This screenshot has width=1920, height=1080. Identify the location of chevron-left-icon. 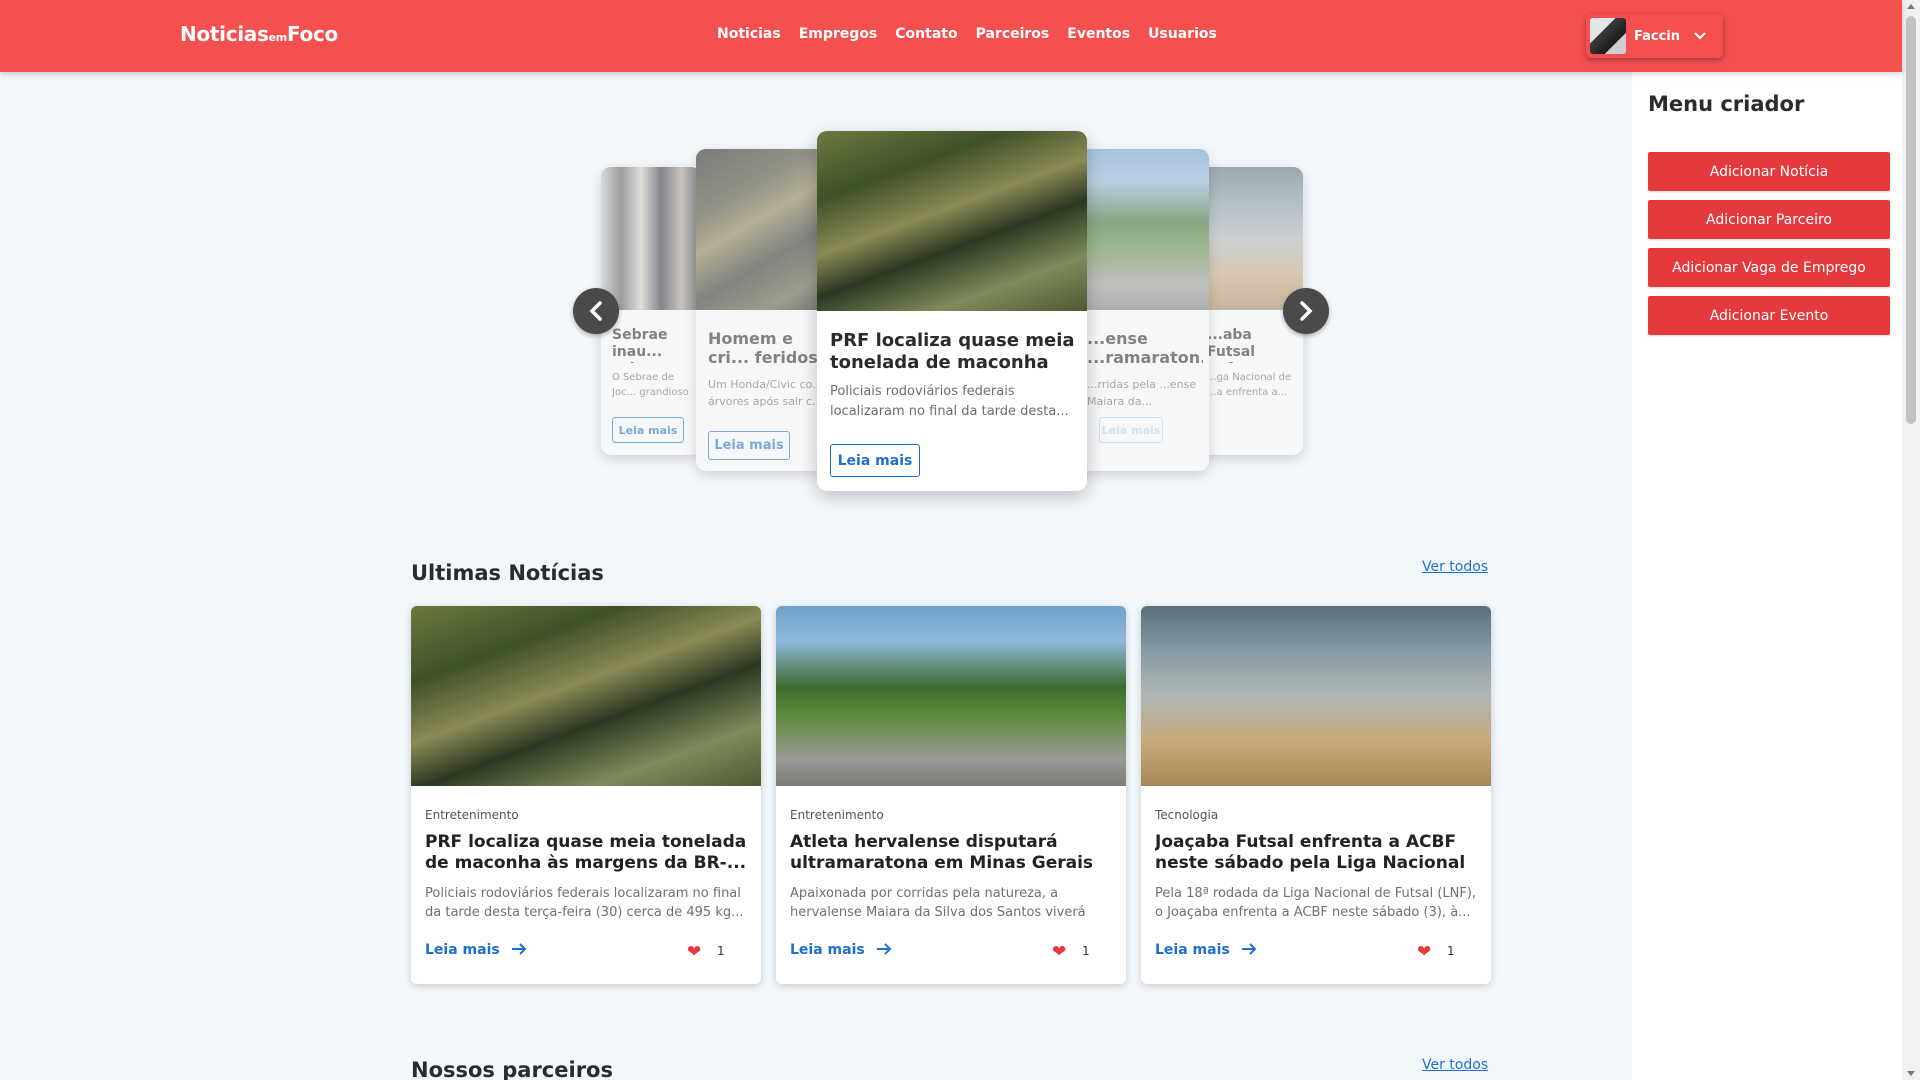
(595, 311).